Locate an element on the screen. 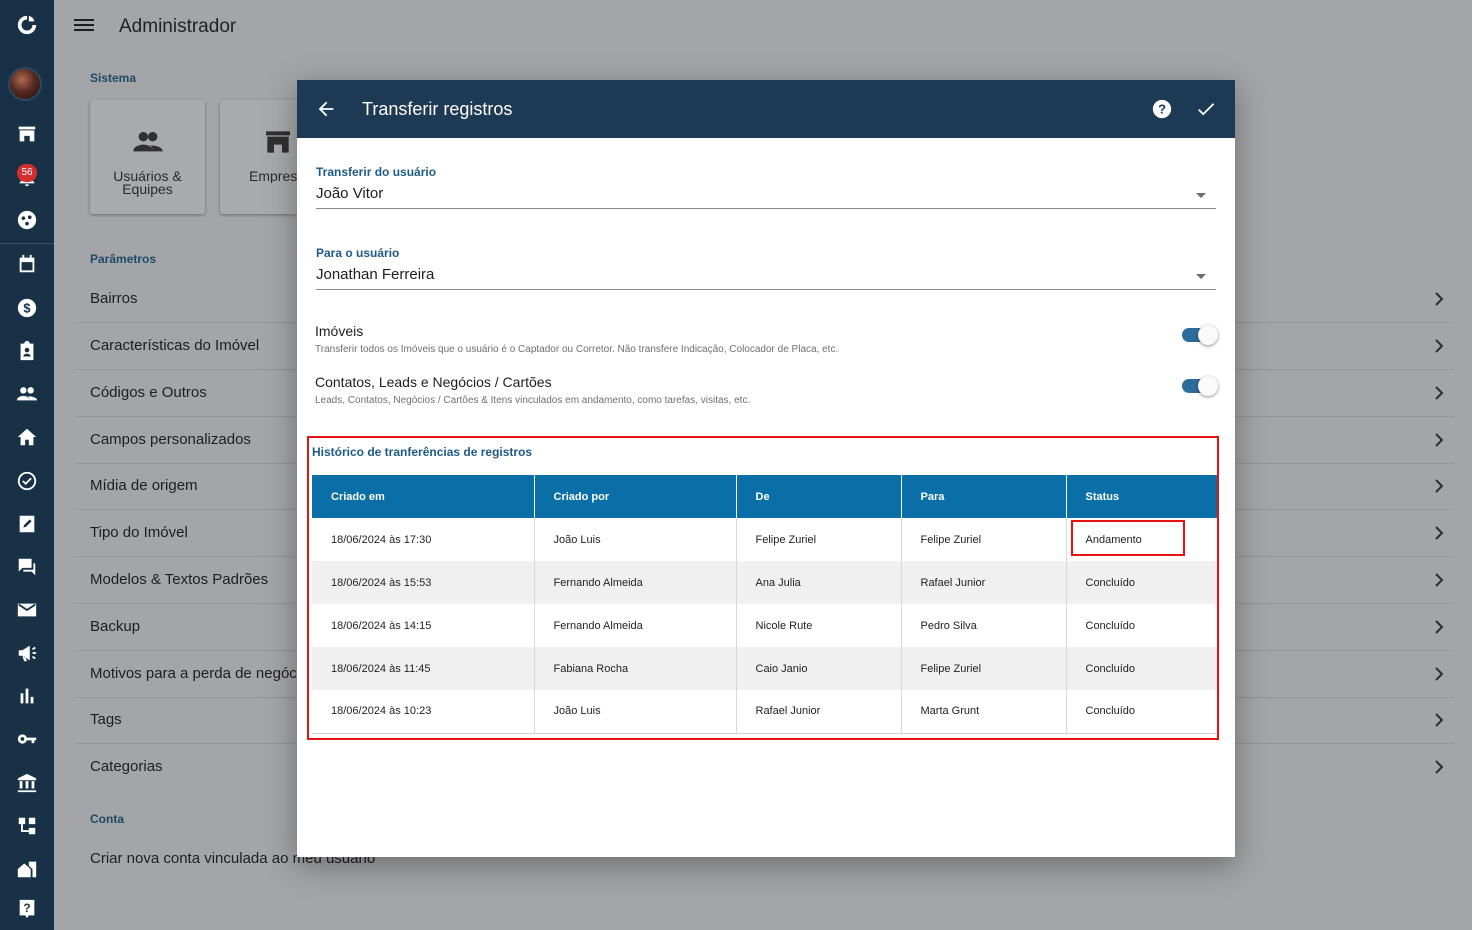  edit-document-icon is located at coordinates (27, 524).